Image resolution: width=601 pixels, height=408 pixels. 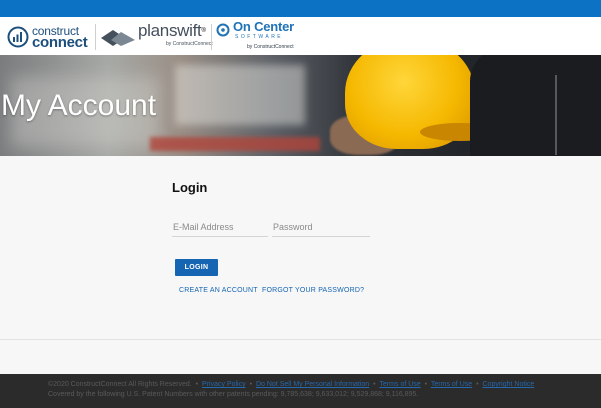 What do you see at coordinates (220, 227) in the screenshot?
I see `email-field` at bounding box center [220, 227].